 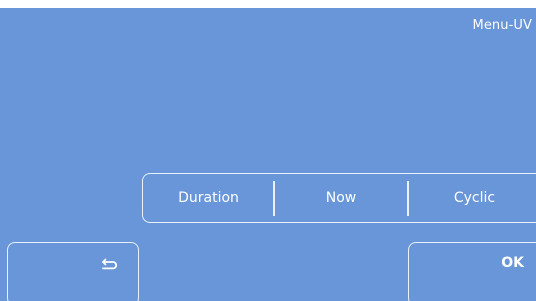 What do you see at coordinates (512, 263) in the screenshot?
I see `ok-label: OK` at bounding box center [512, 263].